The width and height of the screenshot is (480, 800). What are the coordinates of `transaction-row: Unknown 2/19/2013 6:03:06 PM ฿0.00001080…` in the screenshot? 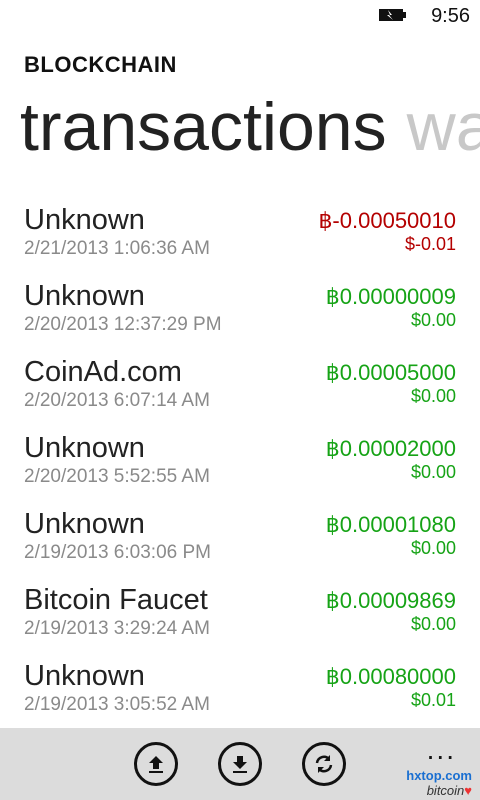 It's located at (240, 542).